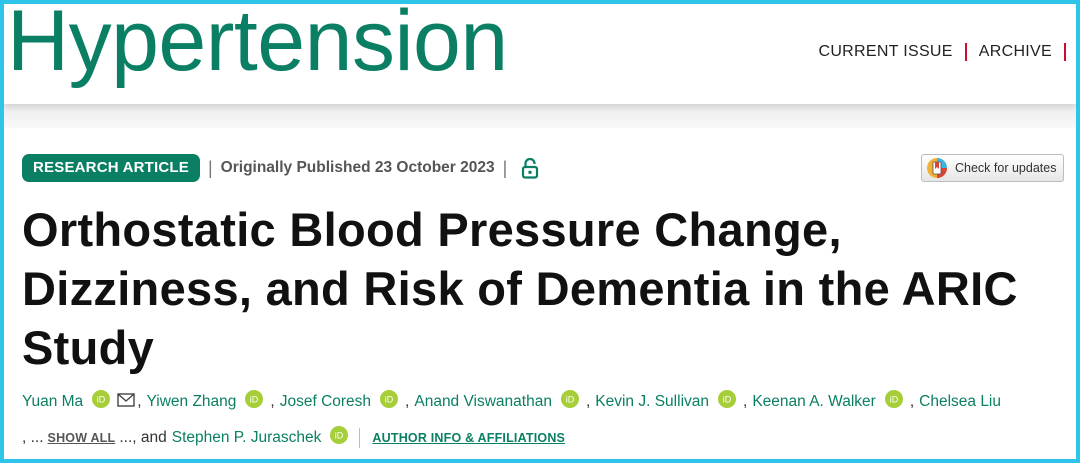 The image size is (1080, 463). Describe the element at coordinates (885, 52) in the screenshot. I see `nav-current-issue: CURRENT ISSUE` at that location.